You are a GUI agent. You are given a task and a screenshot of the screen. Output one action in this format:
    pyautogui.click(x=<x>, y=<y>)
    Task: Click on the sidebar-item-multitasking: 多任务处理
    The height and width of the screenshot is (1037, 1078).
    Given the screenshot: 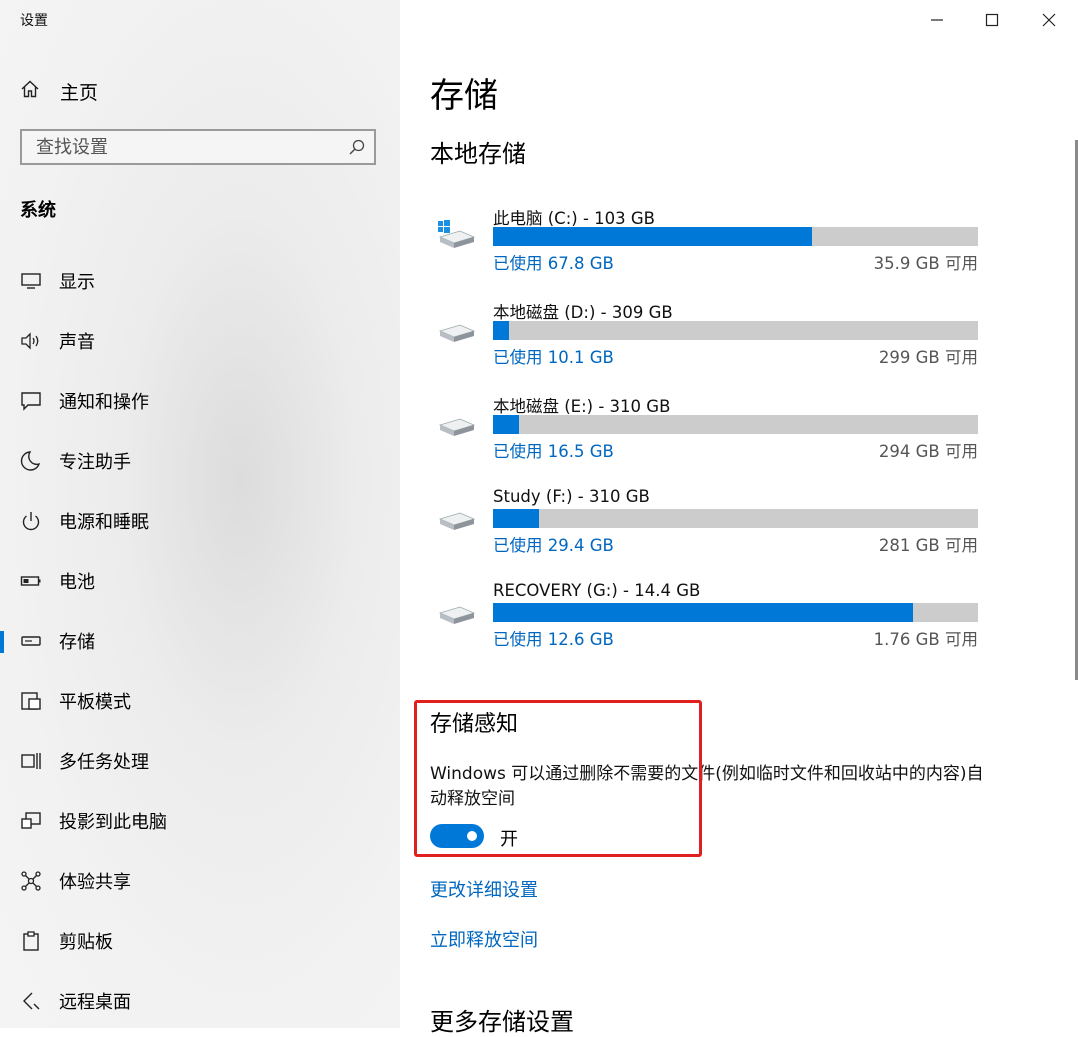 What is the action you would take?
    pyautogui.click(x=200, y=761)
    